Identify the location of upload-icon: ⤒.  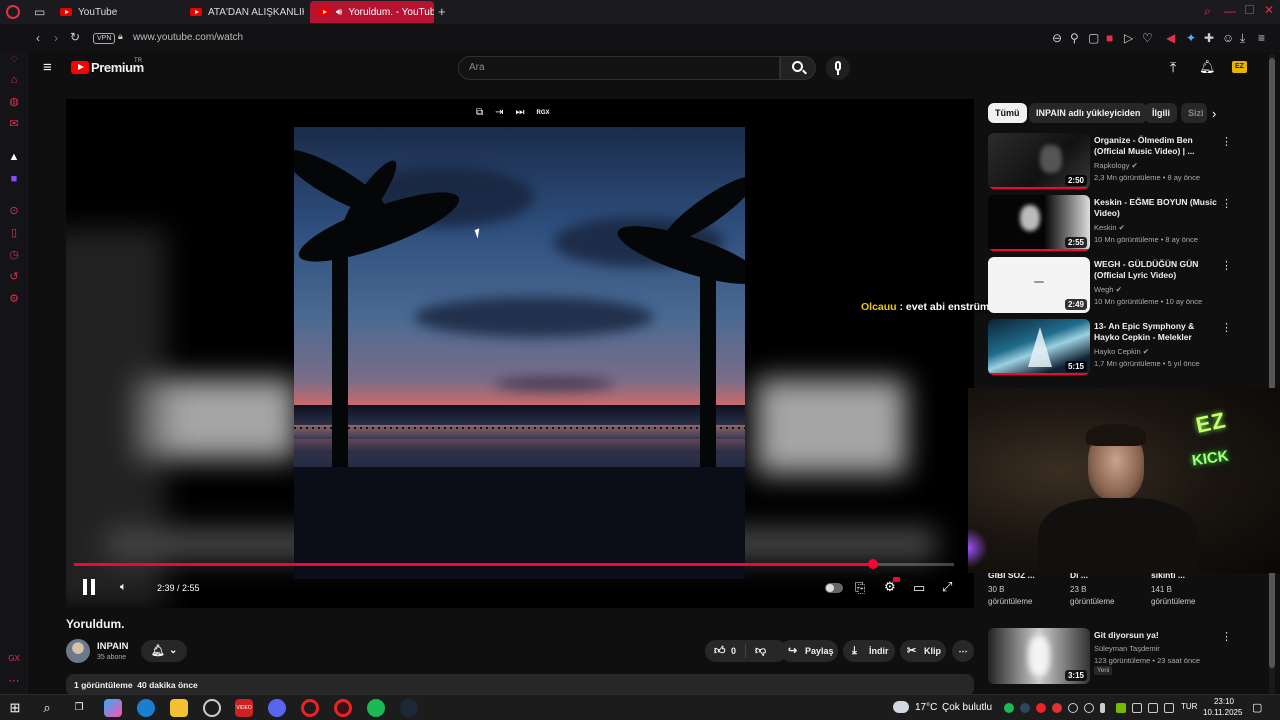
(1173, 67).